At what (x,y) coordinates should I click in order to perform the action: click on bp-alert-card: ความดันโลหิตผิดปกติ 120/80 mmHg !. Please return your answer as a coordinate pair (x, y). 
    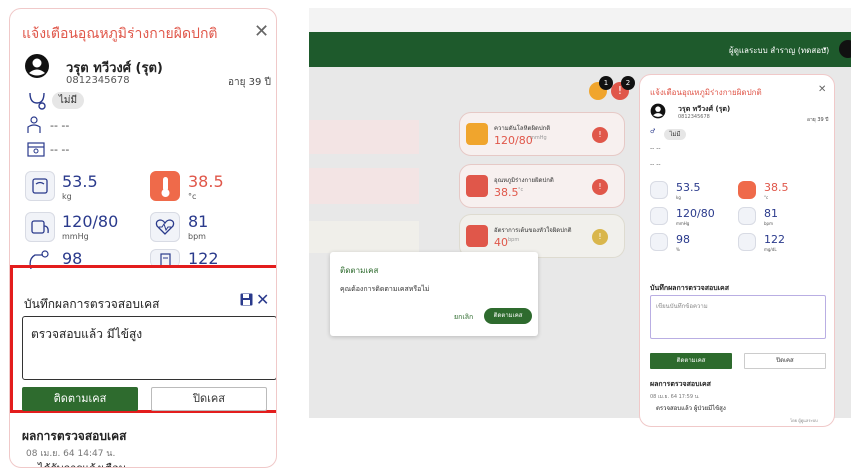
    Looking at the image, I should click on (542, 134).